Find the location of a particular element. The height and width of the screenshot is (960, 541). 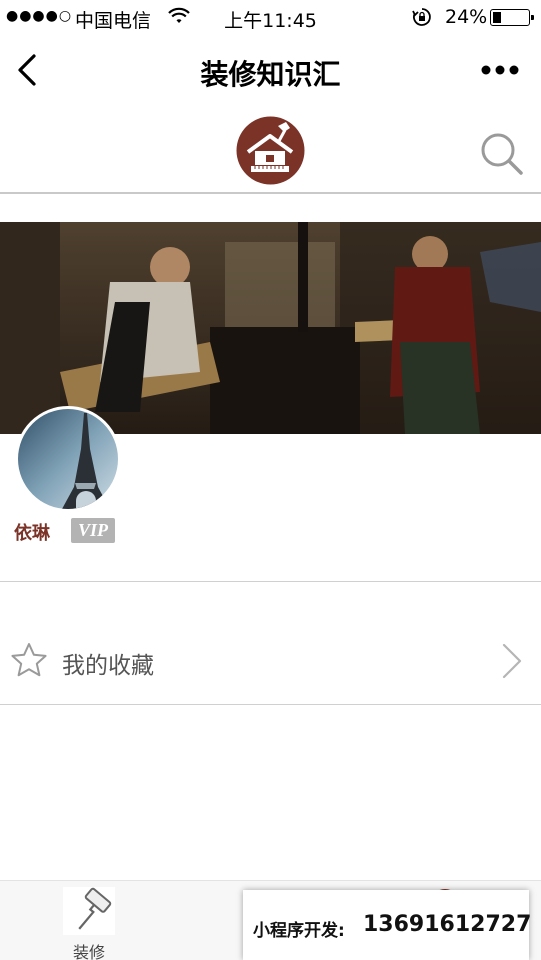

chevron-right-icon is located at coordinates (512, 661).